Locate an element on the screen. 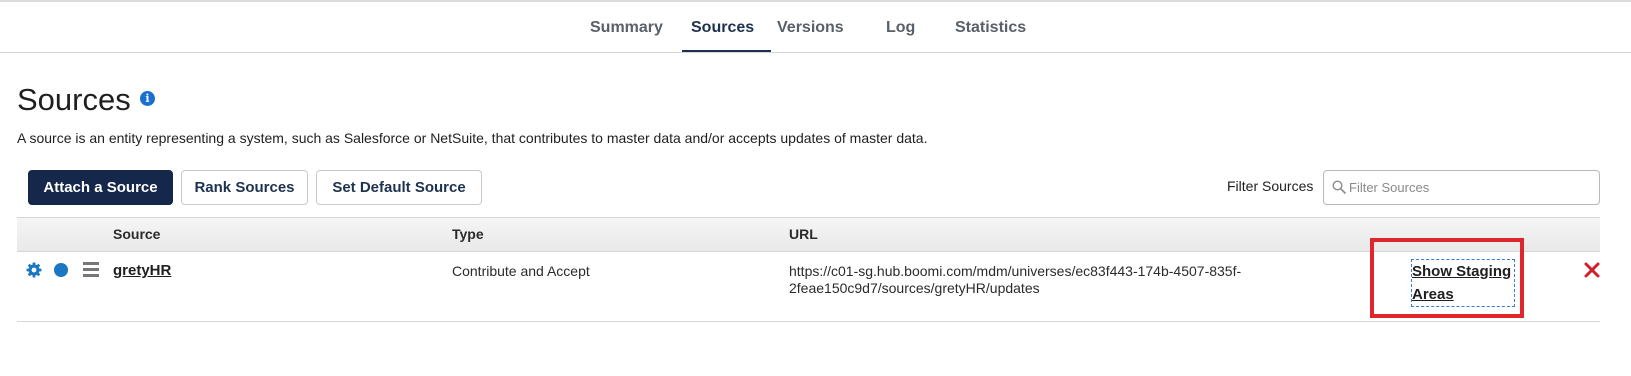 The height and width of the screenshot is (376, 1631). column-header-url: URL is located at coordinates (803, 234).